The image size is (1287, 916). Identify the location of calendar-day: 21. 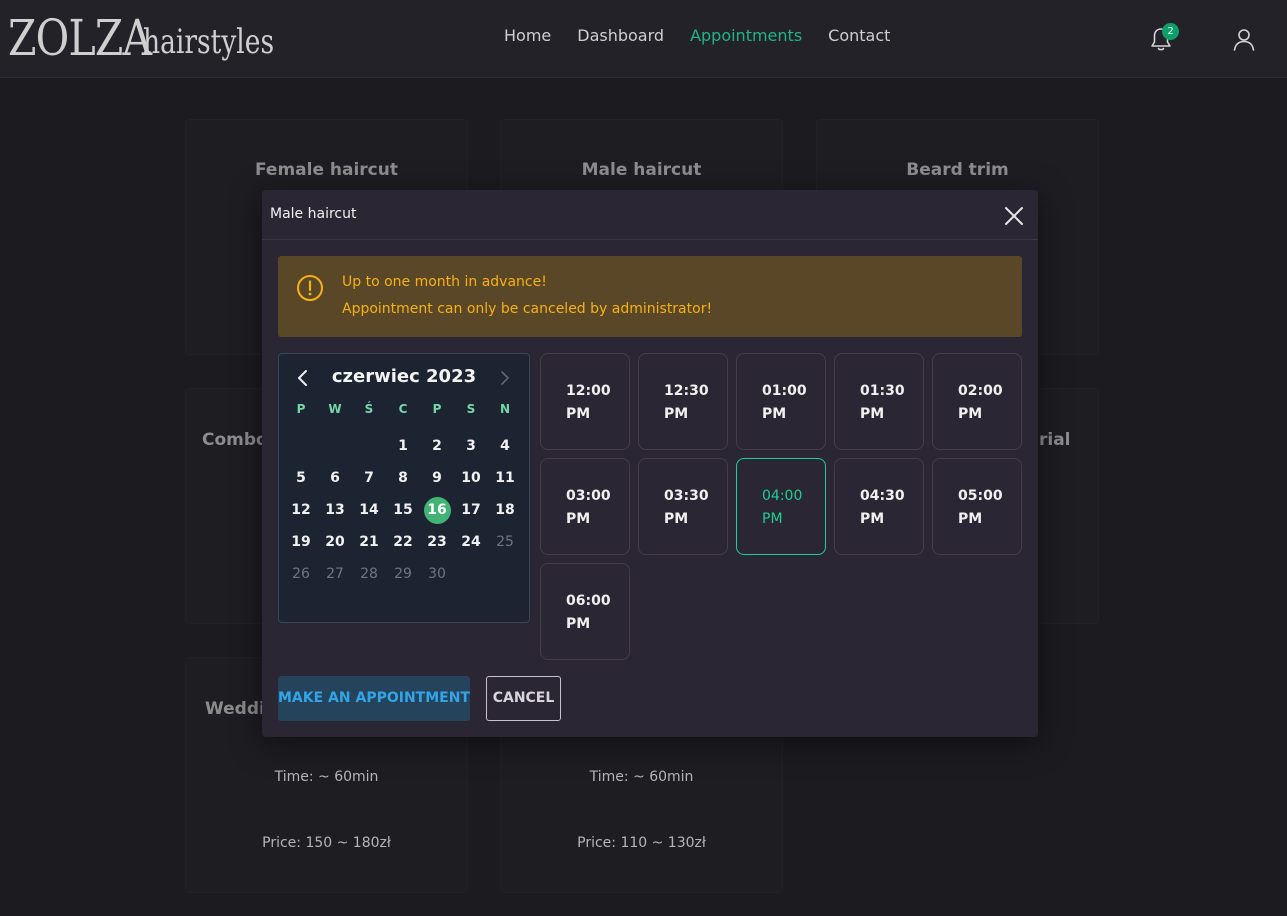
(369, 542).